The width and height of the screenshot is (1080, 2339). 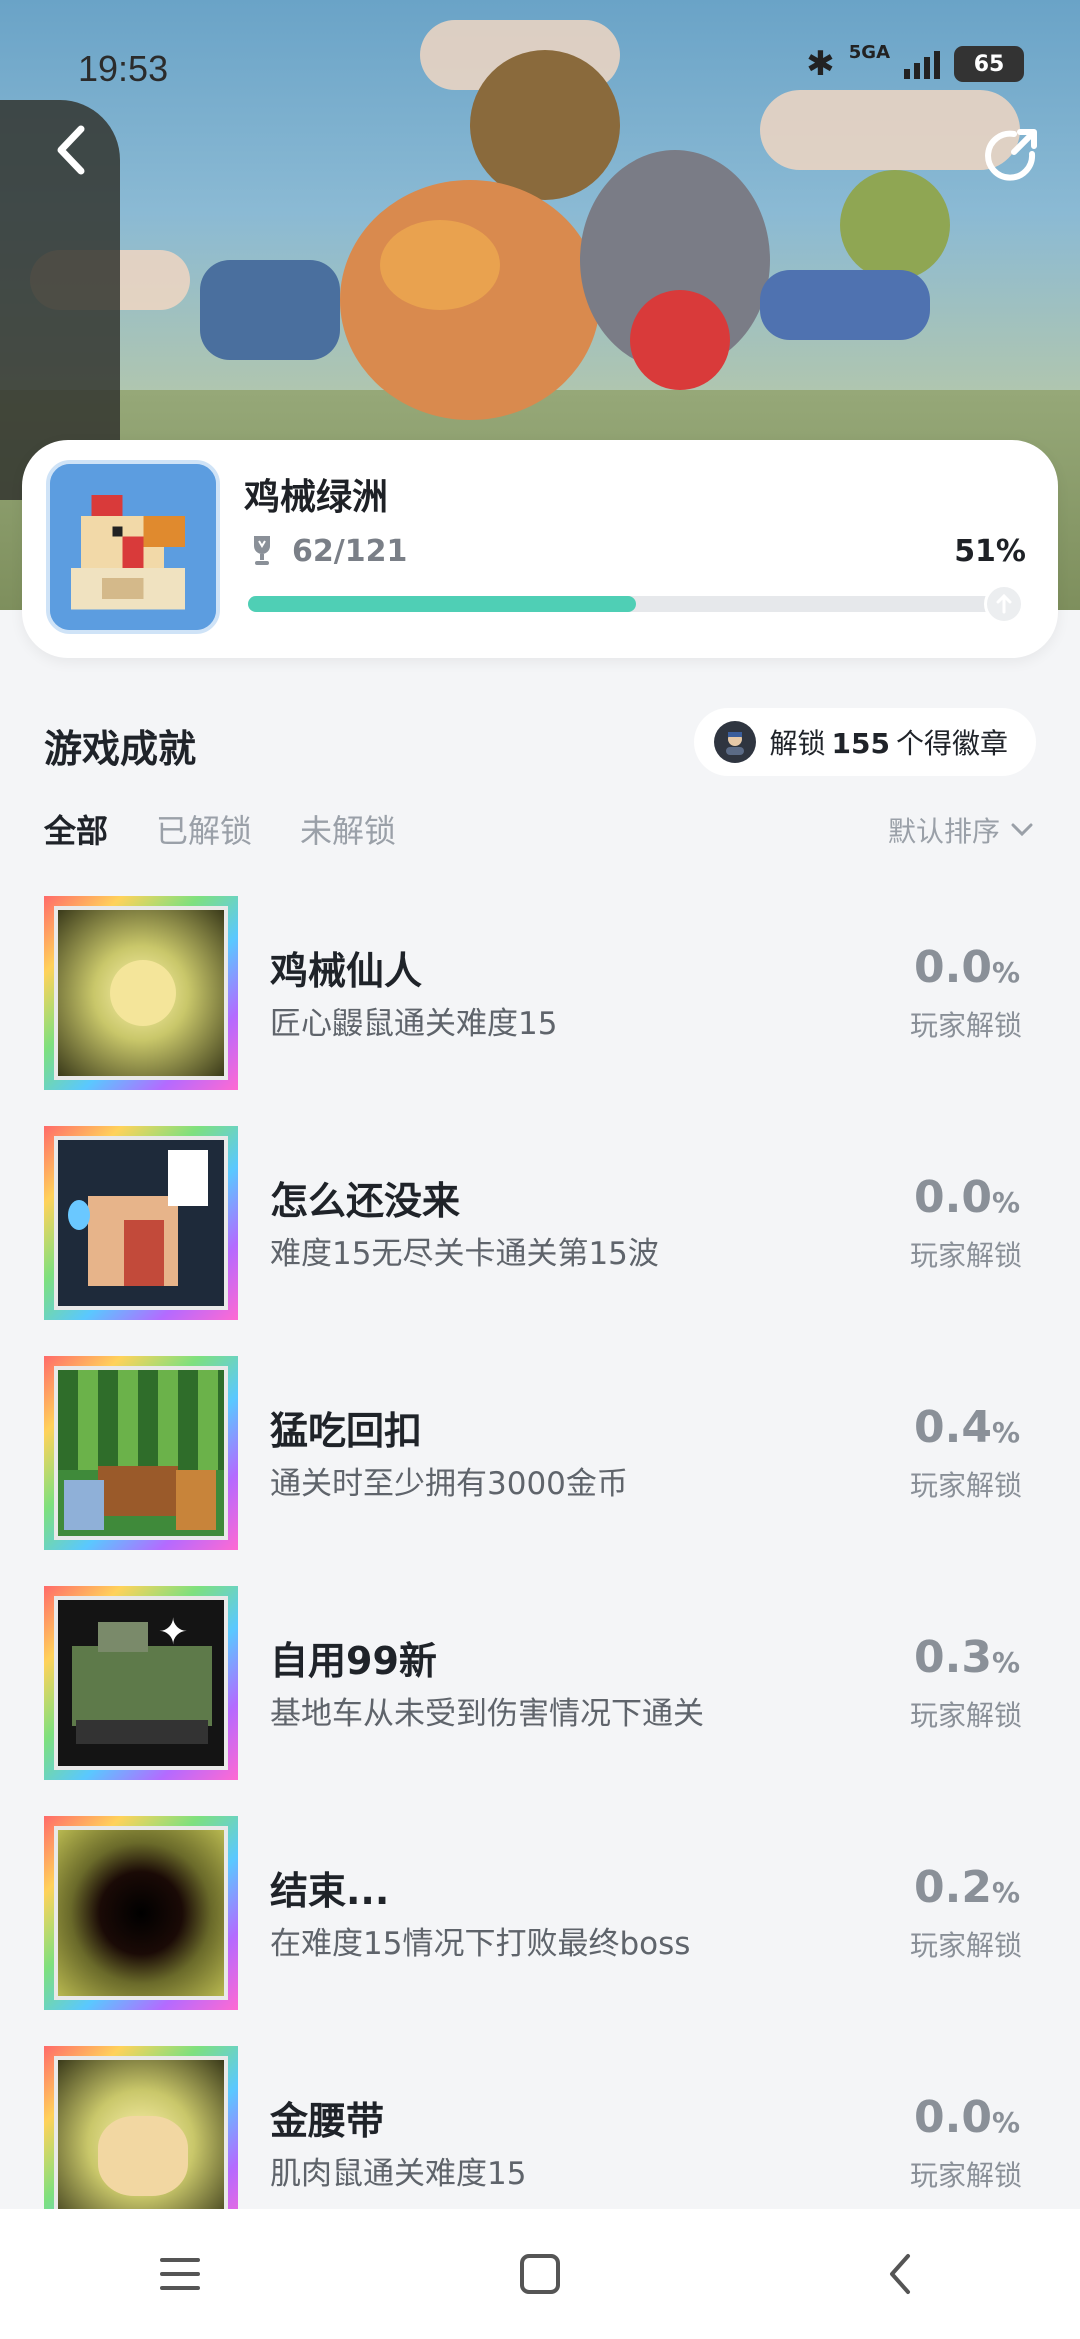 I want to click on status-icons: ✱ 5GA 65, so click(x=915, y=62).